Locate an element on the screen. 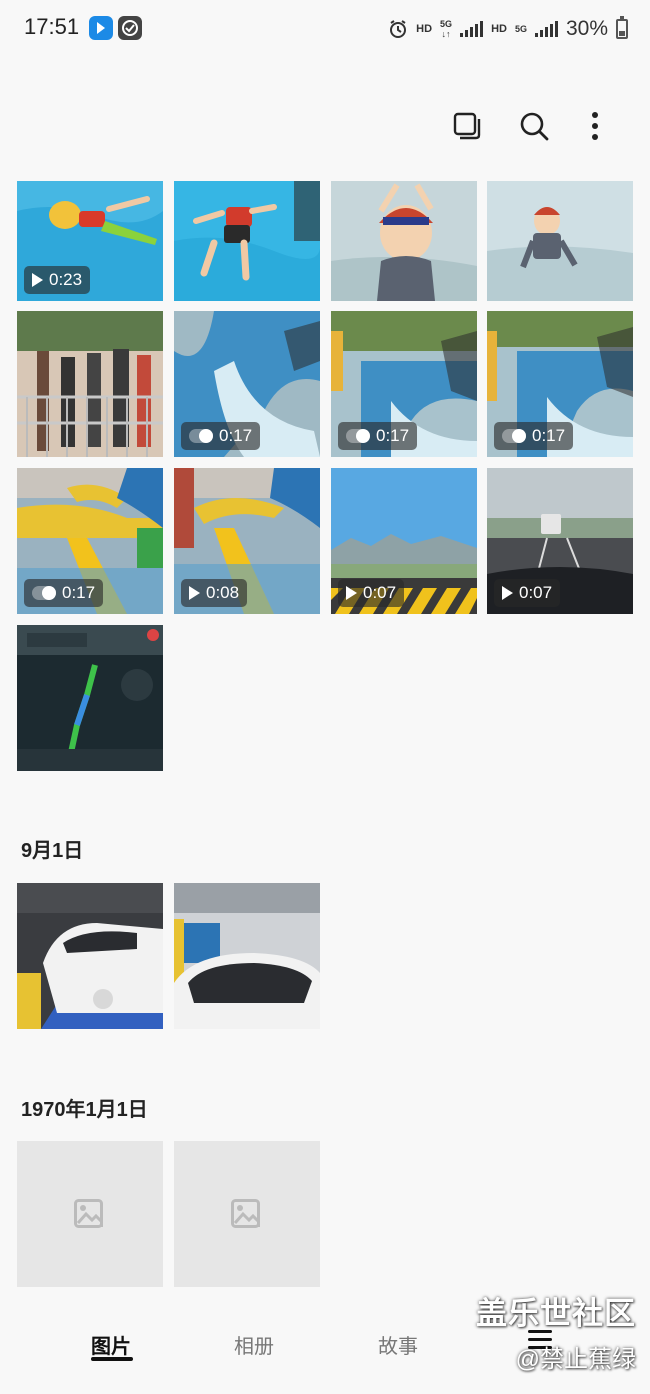  tab-albums: 相册 is located at coordinates (254, 1344).